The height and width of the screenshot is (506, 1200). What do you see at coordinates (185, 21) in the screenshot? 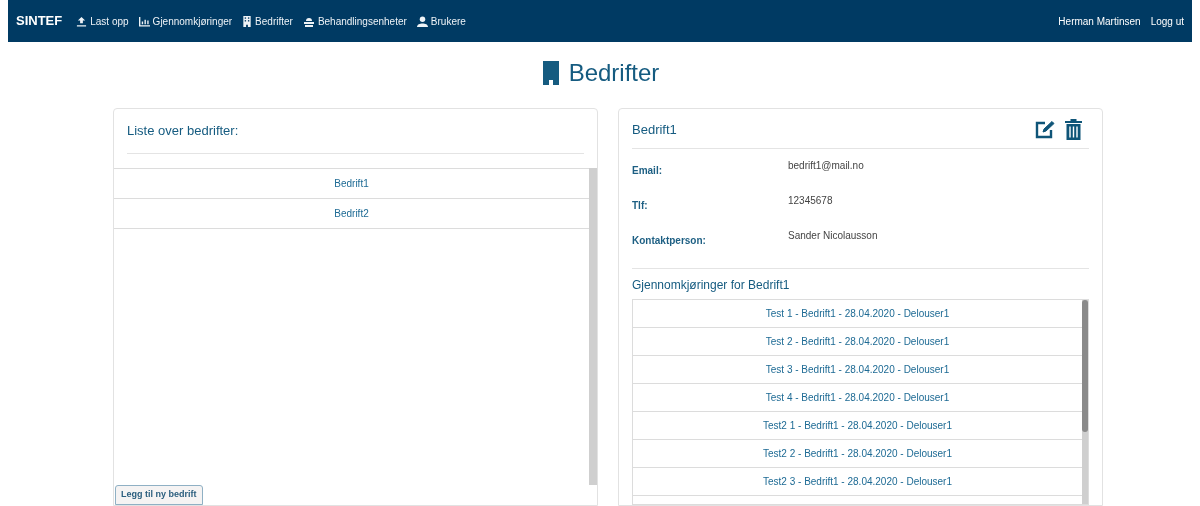
I see `nav-link: Gjennomkjøringer` at bounding box center [185, 21].